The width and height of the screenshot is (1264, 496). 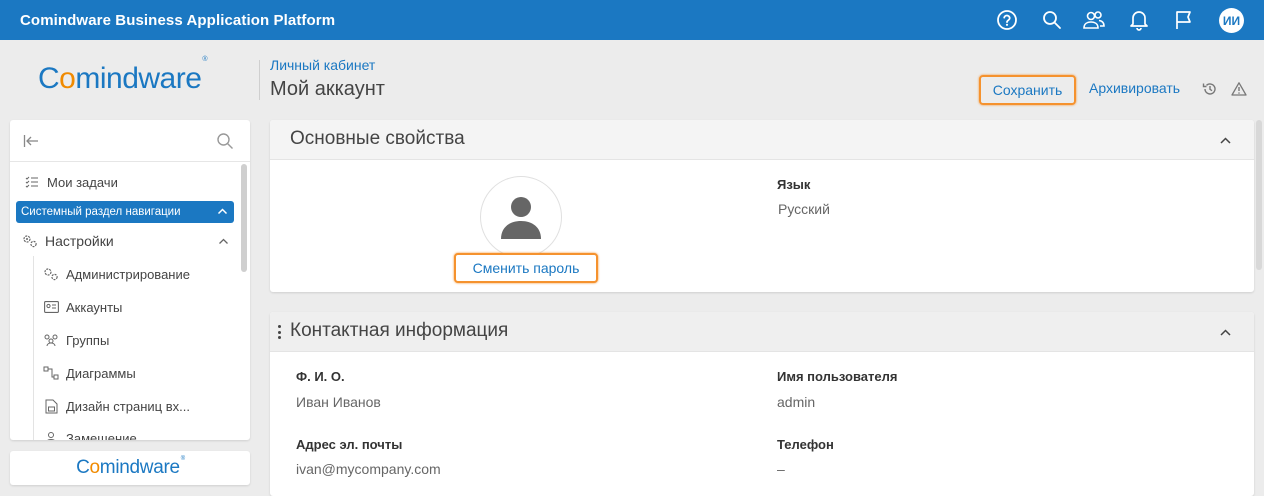 What do you see at coordinates (1259, 195) in the screenshot?
I see `main-scrollbar` at bounding box center [1259, 195].